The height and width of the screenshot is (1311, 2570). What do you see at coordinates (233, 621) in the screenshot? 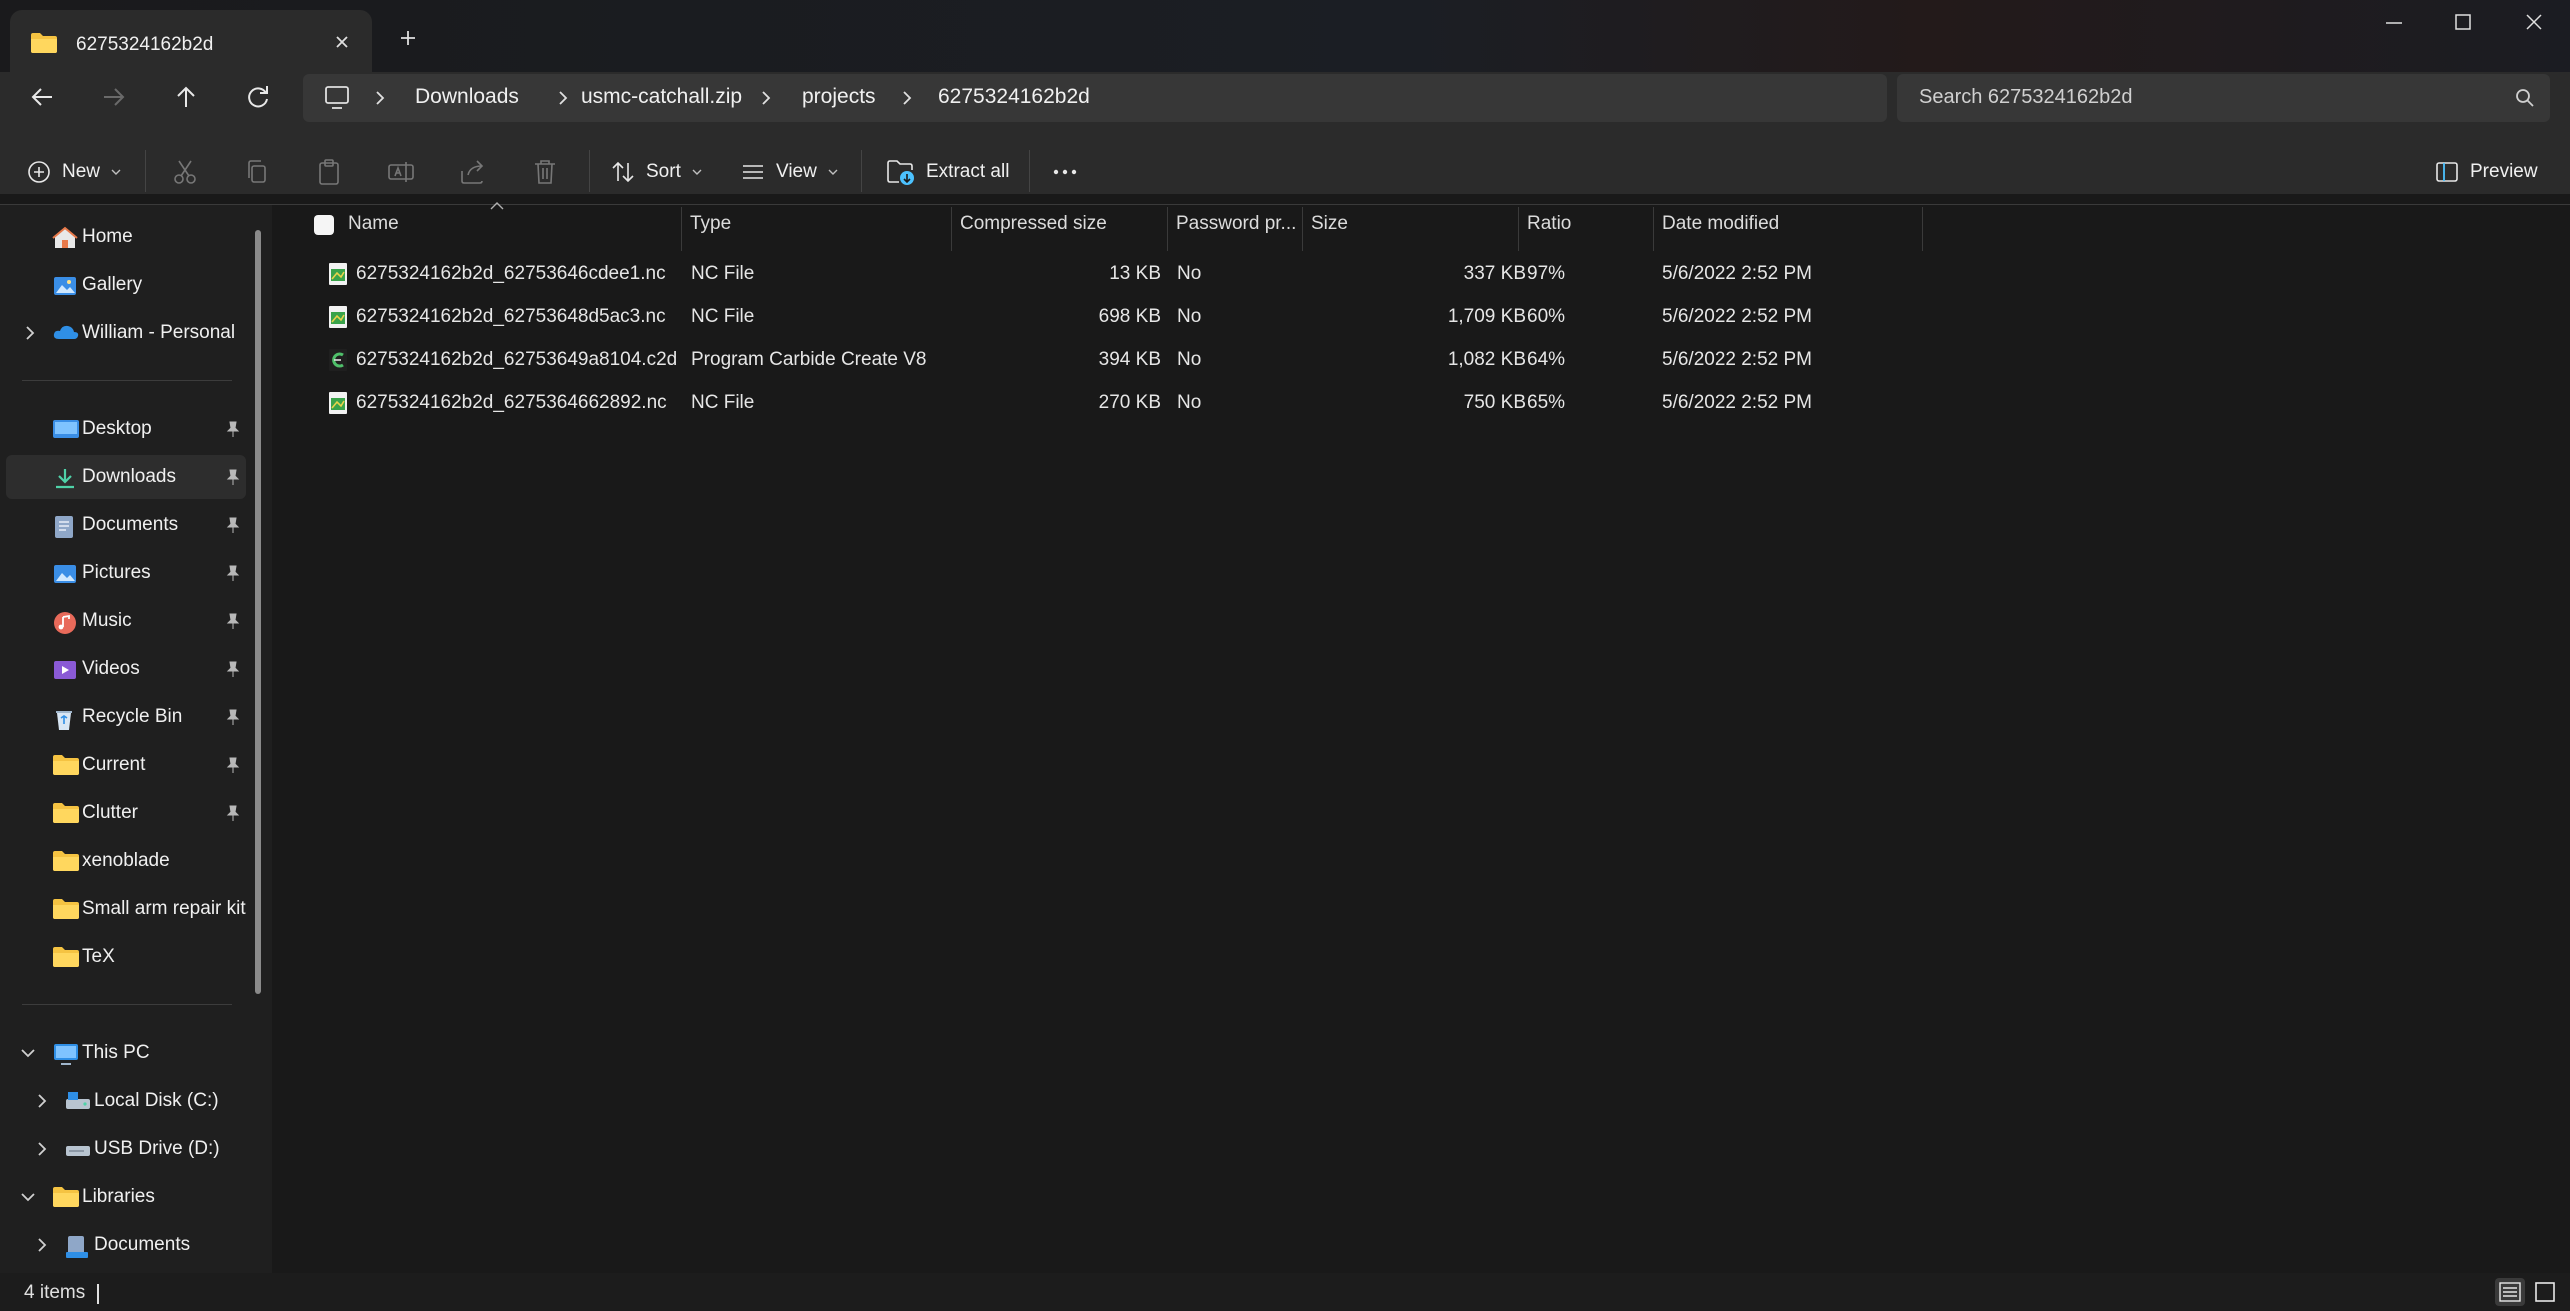
I see `pin-icon` at bounding box center [233, 621].